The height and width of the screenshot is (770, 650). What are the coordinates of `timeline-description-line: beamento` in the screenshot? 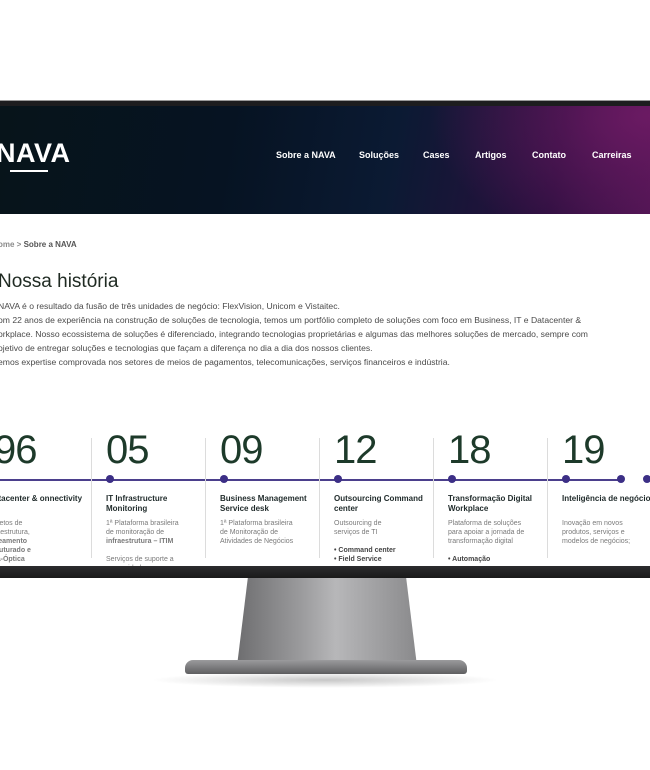 It's located at (14, 541).